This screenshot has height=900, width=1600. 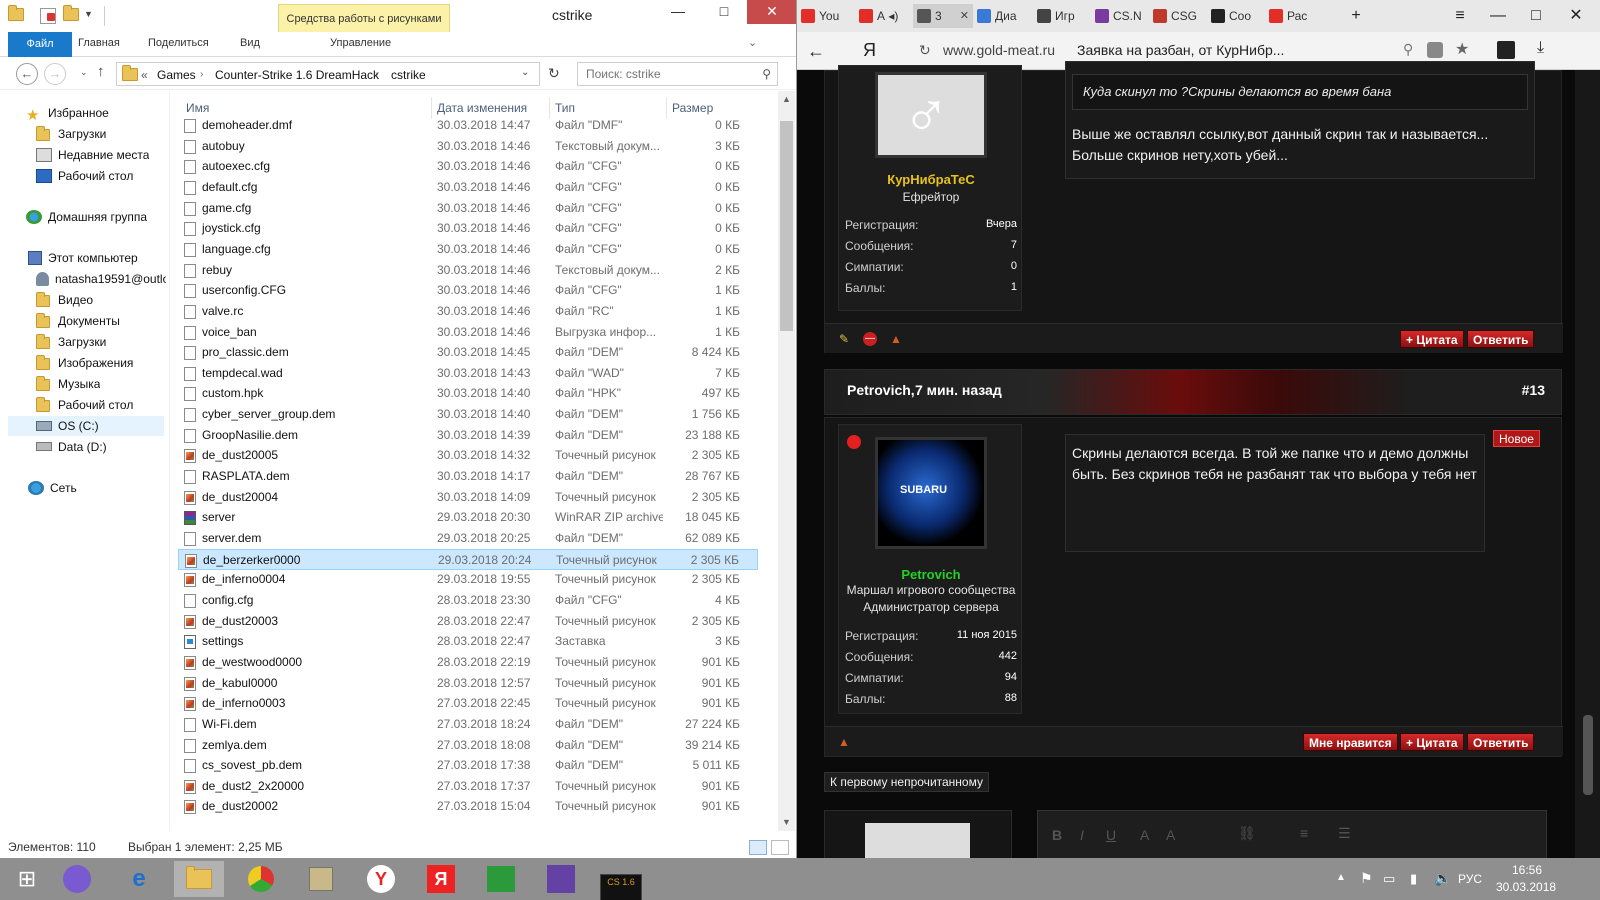 What do you see at coordinates (441, 879) in the screenshot?
I see `yandex-icon: Я` at bounding box center [441, 879].